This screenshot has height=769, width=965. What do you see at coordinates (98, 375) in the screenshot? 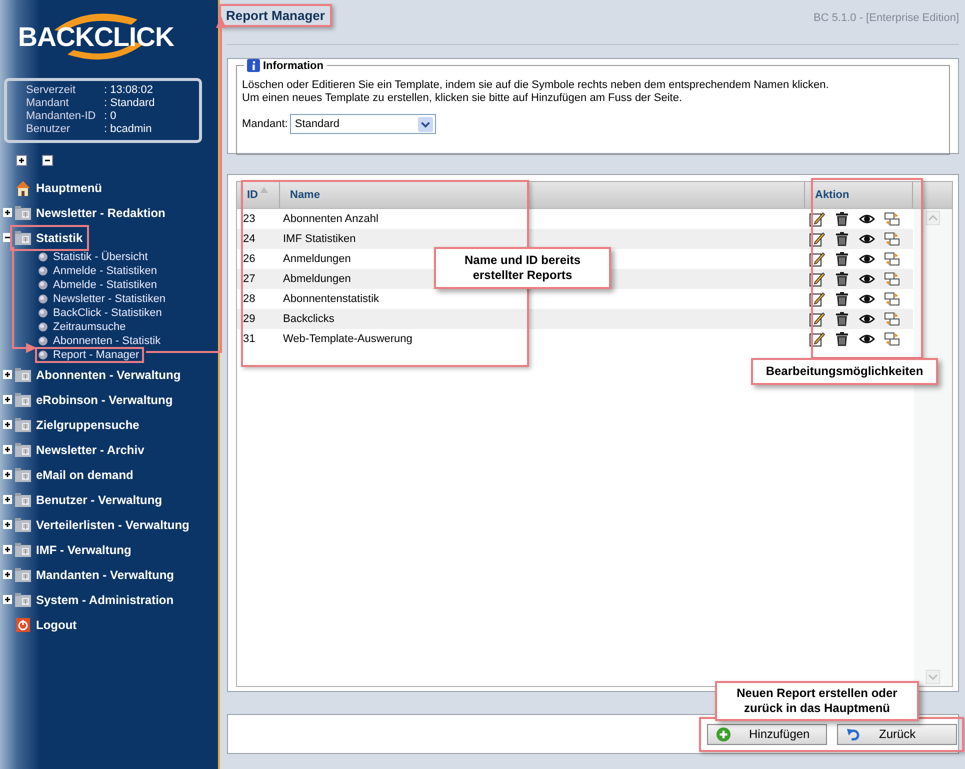
I see `nav-item: Abonnenten - Verwaltung` at bounding box center [98, 375].